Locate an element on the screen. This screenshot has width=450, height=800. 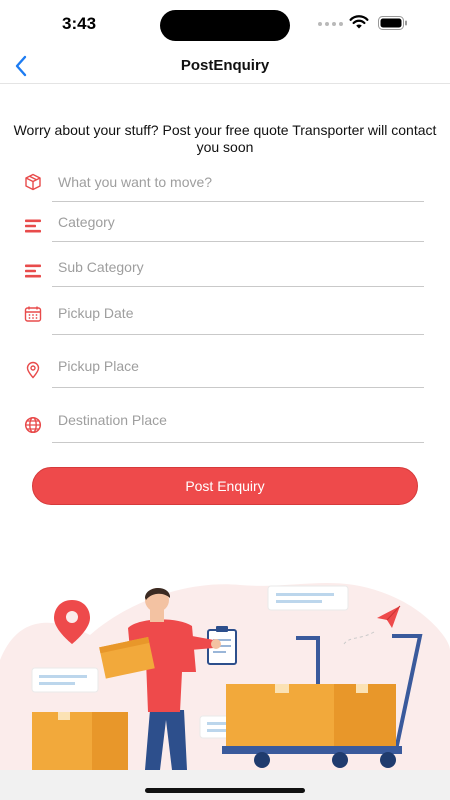
move-item-field-row is located at coordinates (223, 182).